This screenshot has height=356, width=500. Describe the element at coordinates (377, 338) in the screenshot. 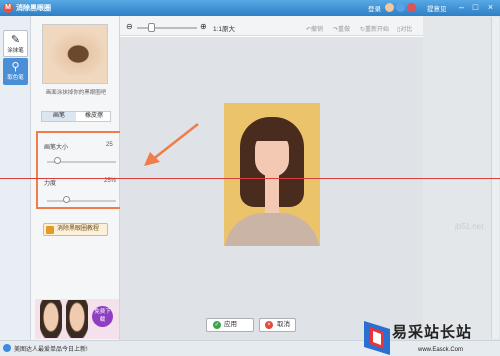

I see `watermark-logo-icon` at that location.